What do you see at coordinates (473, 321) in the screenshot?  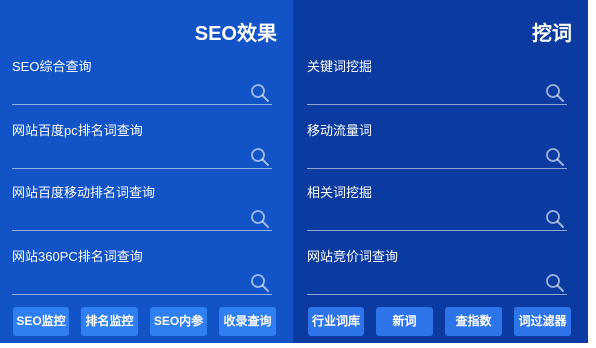 I see `check-index-button: 查指数` at bounding box center [473, 321].